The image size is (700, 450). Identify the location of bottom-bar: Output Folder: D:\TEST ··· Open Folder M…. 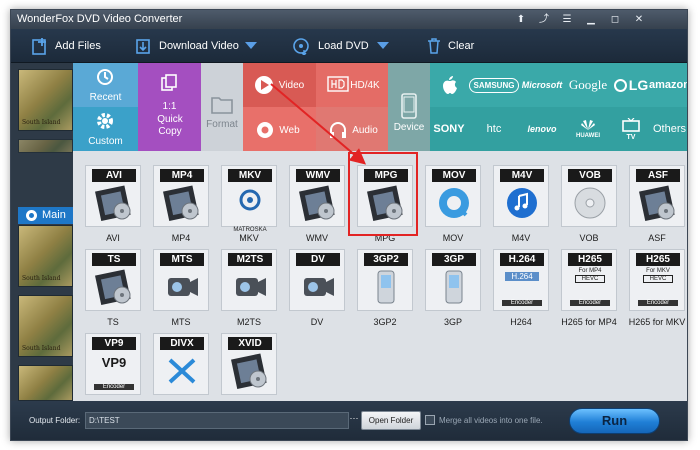
(349, 420).